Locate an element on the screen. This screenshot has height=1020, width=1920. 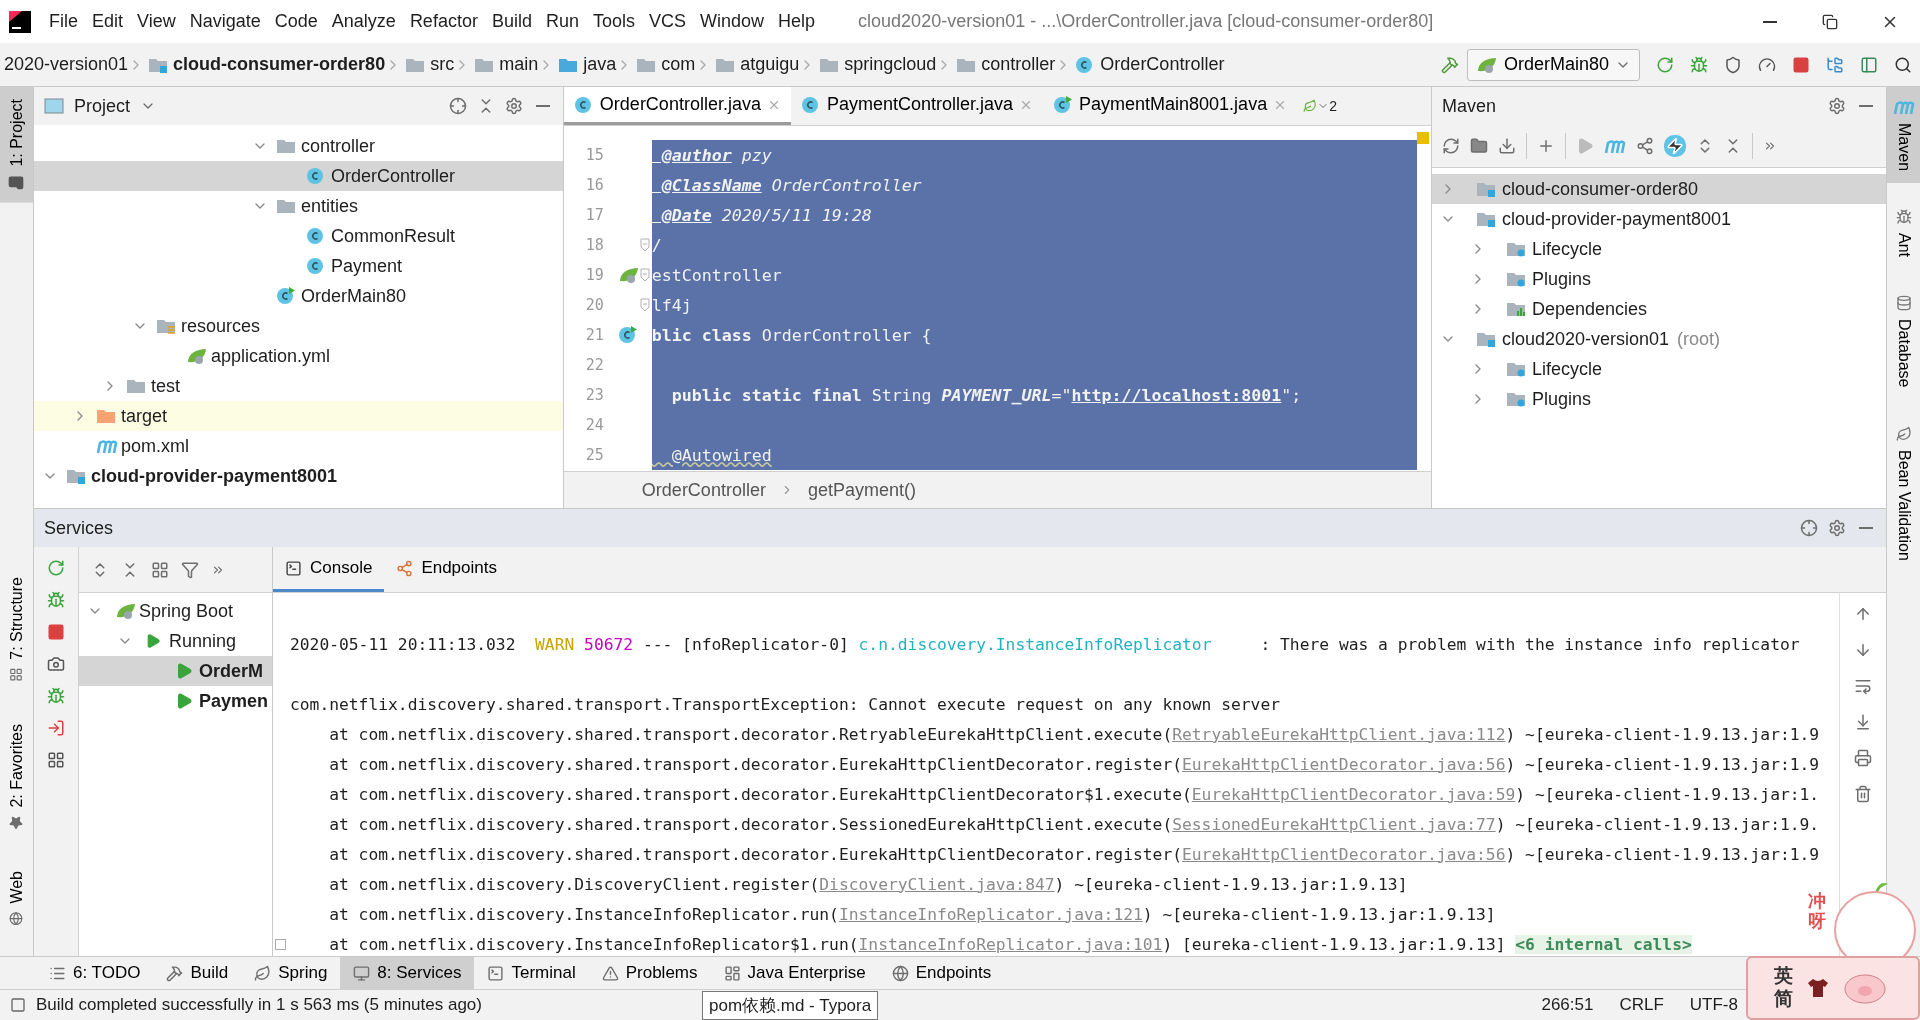
input-method-widget: 英 简 is located at coordinates (1833, 988).